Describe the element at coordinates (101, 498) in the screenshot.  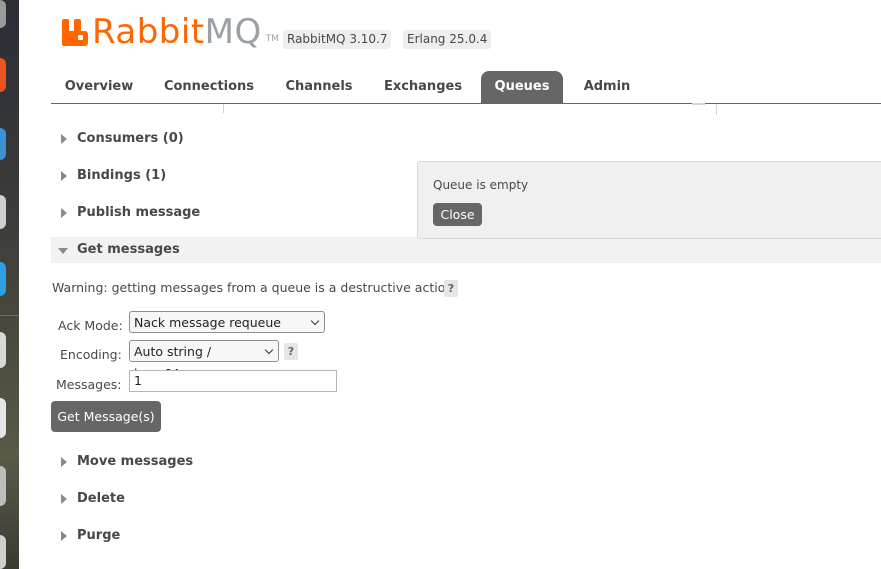
I see `section-label: Delete` at that location.